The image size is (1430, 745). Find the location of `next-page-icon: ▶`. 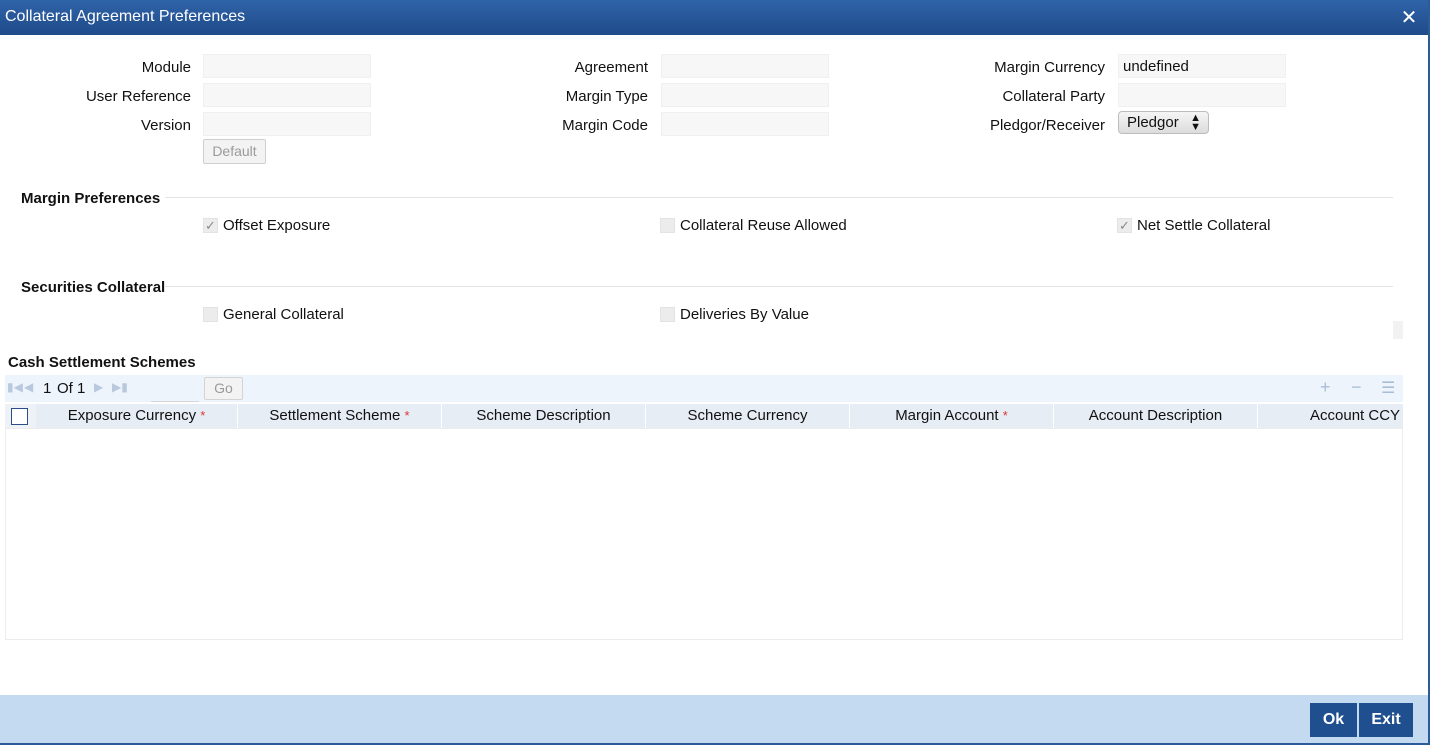

next-page-icon: ▶ is located at coordinates (98, 387).